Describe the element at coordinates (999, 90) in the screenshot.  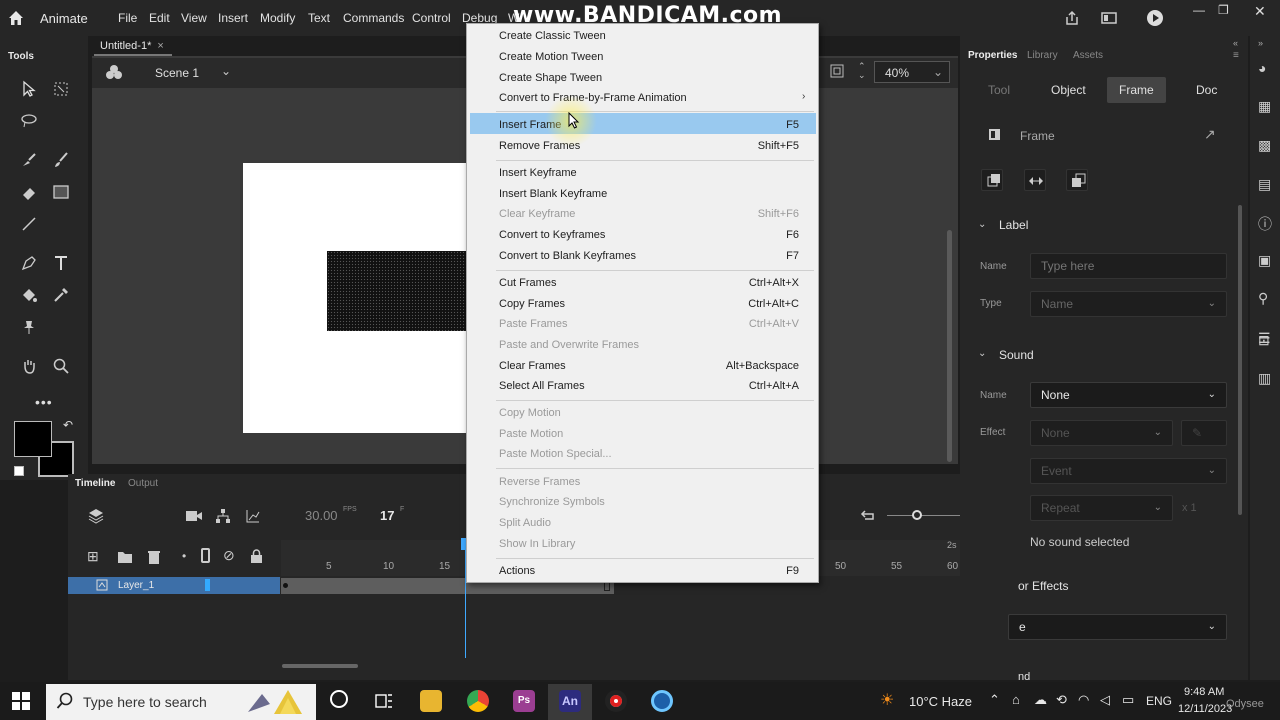
I see `subtab-tool: Tool` at that location.